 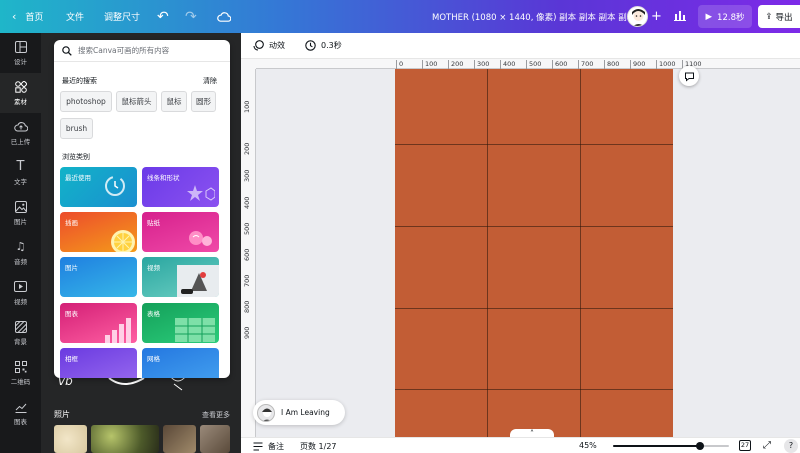 What do you see at coordinates (142, 51) in the screenshot?
I see `search-input: 搜索Canva可画的所有内容` at bounding box center [142, 51].